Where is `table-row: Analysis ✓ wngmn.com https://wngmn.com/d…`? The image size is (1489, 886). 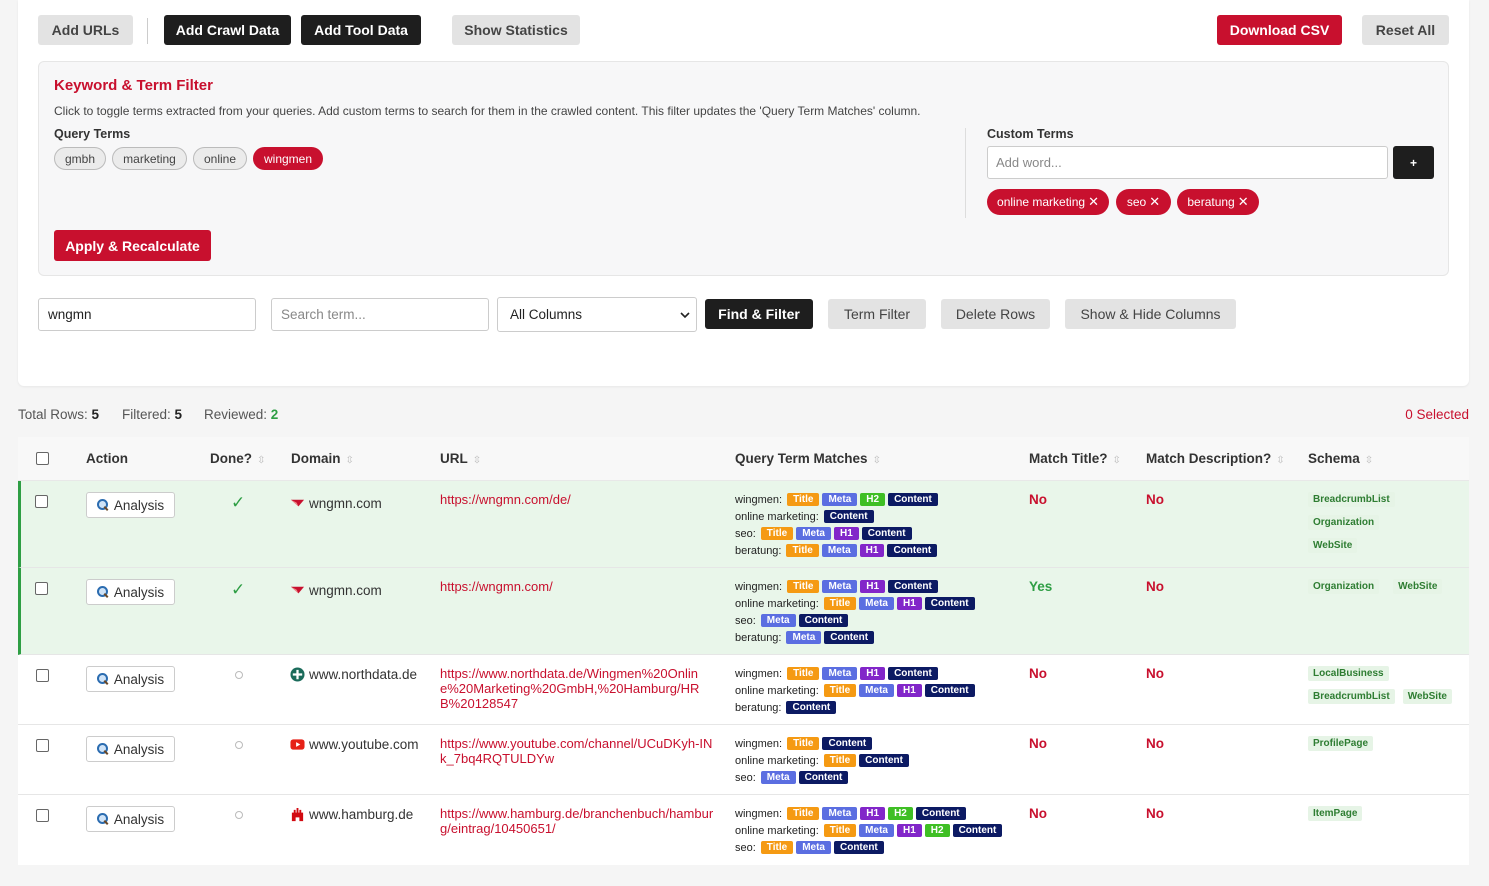
table-row: Analysis ✓ wngmn.com https://wngmn.com/d… is located at coordinates (743, 524).